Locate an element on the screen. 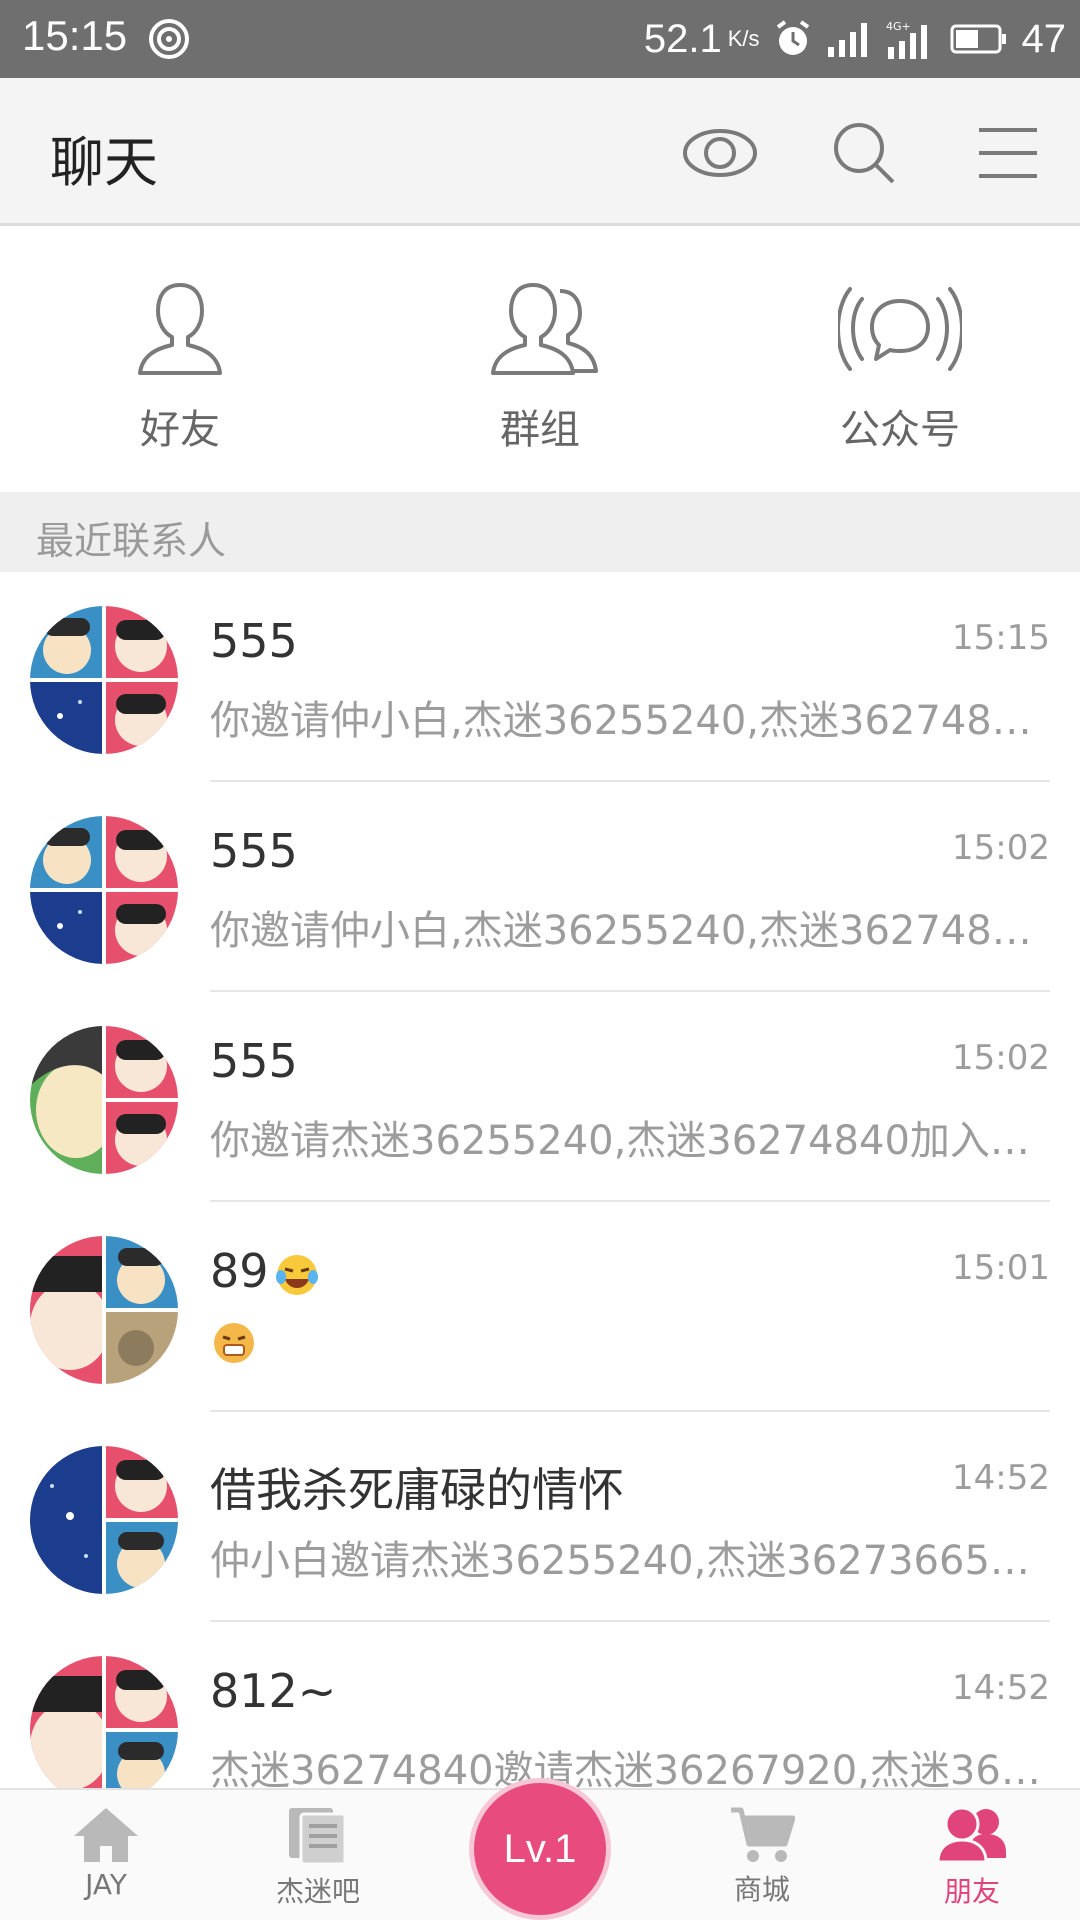 The width and height of the screenshot is (1080, 1920). nav-jay-label: JAY is located at coordinates (106, 1884).